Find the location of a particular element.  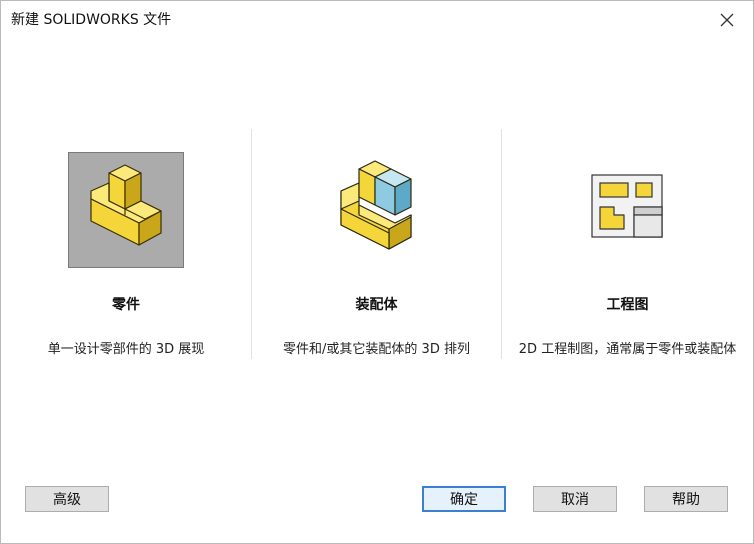

option-part-label: 零件 is located at coordinates (126, 305).